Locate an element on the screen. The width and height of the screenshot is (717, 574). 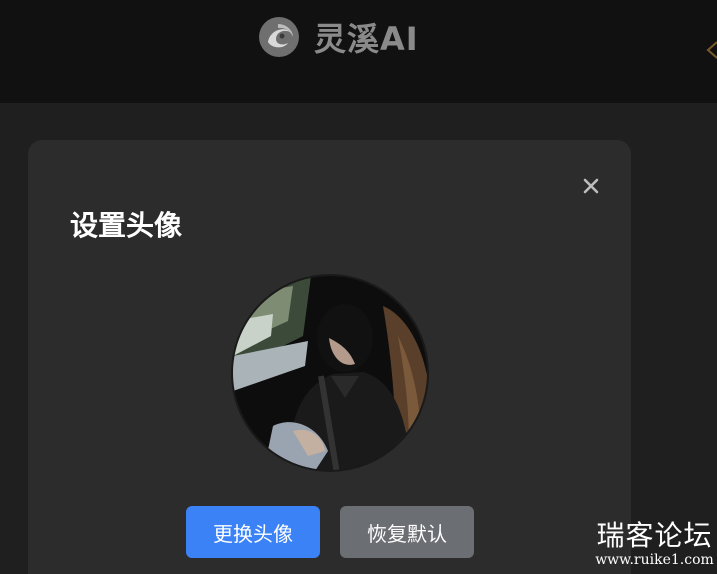
close-button is located at coordinates (591, 186).